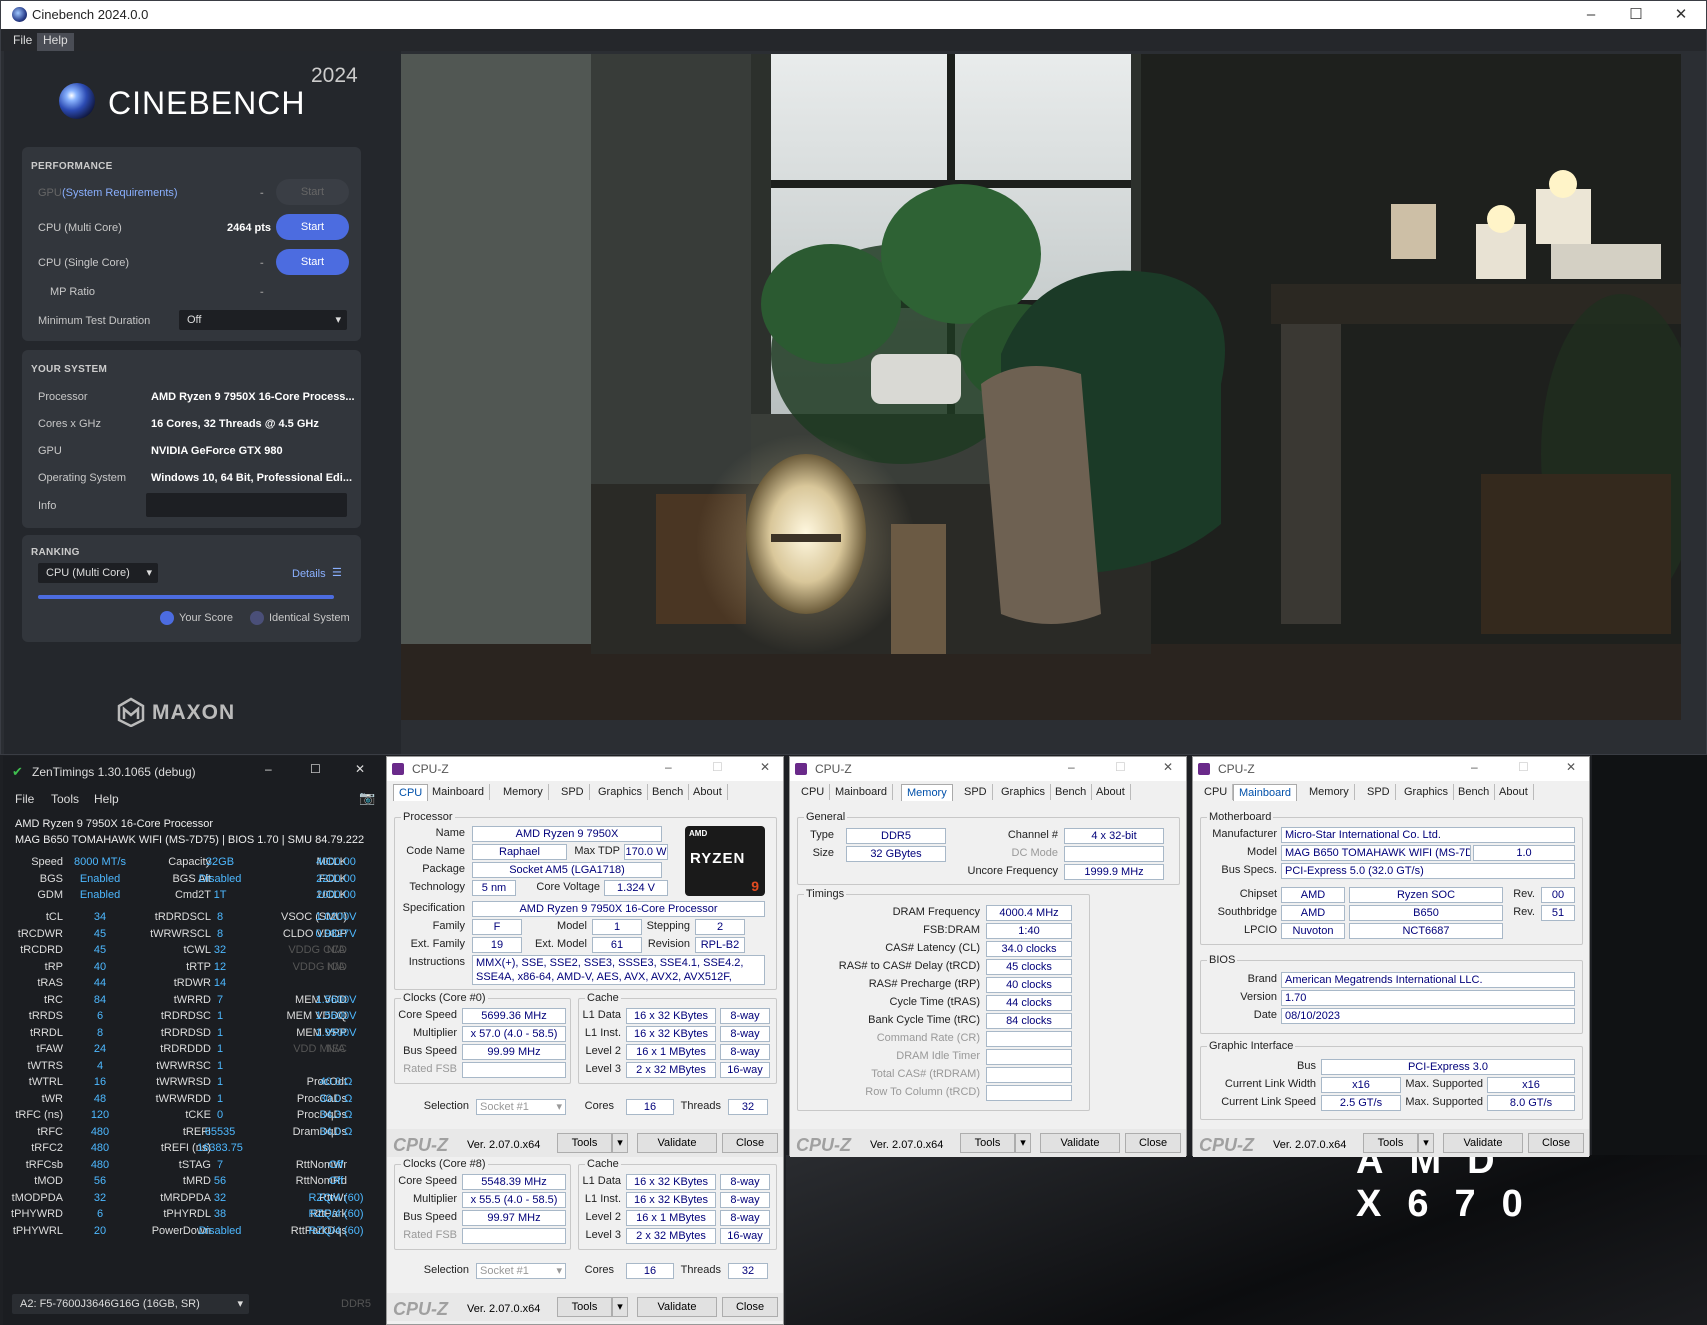 The width and height of the screenshot is (1707, 1325). What do you see at coordinates (1029, 1093) in the screenshot?
I see `timing-value` at bounding box center [1029, 1093].